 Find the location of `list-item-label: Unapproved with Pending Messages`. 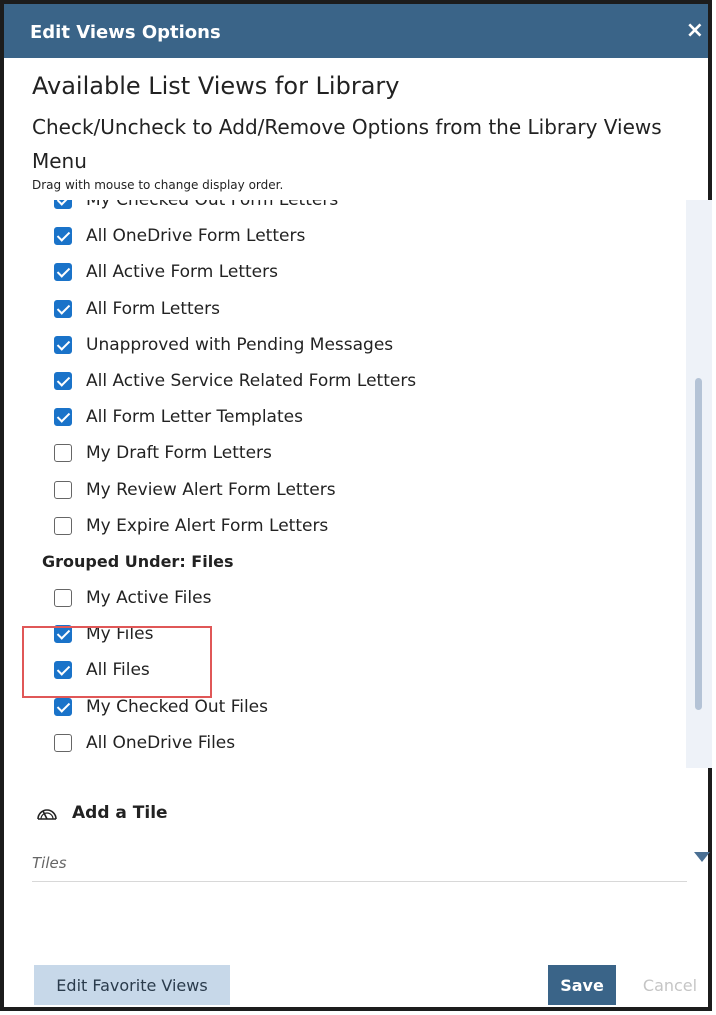

list-item-label: Unapproved with Pending Messages is located at coordinates (240, 344).